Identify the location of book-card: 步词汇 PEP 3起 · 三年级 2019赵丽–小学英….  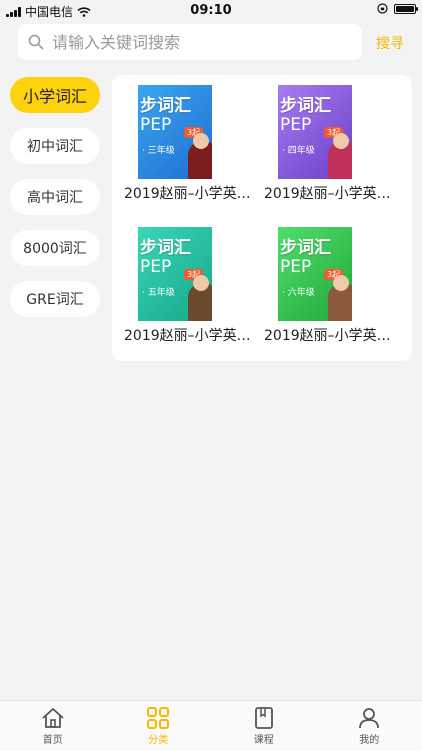
(182, 139).